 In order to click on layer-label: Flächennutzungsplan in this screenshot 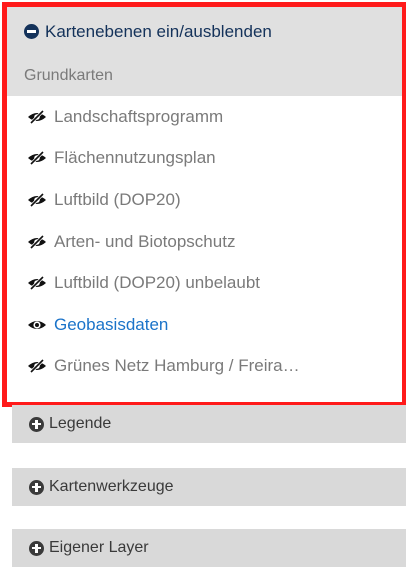, I will do `click(135, 158)`.